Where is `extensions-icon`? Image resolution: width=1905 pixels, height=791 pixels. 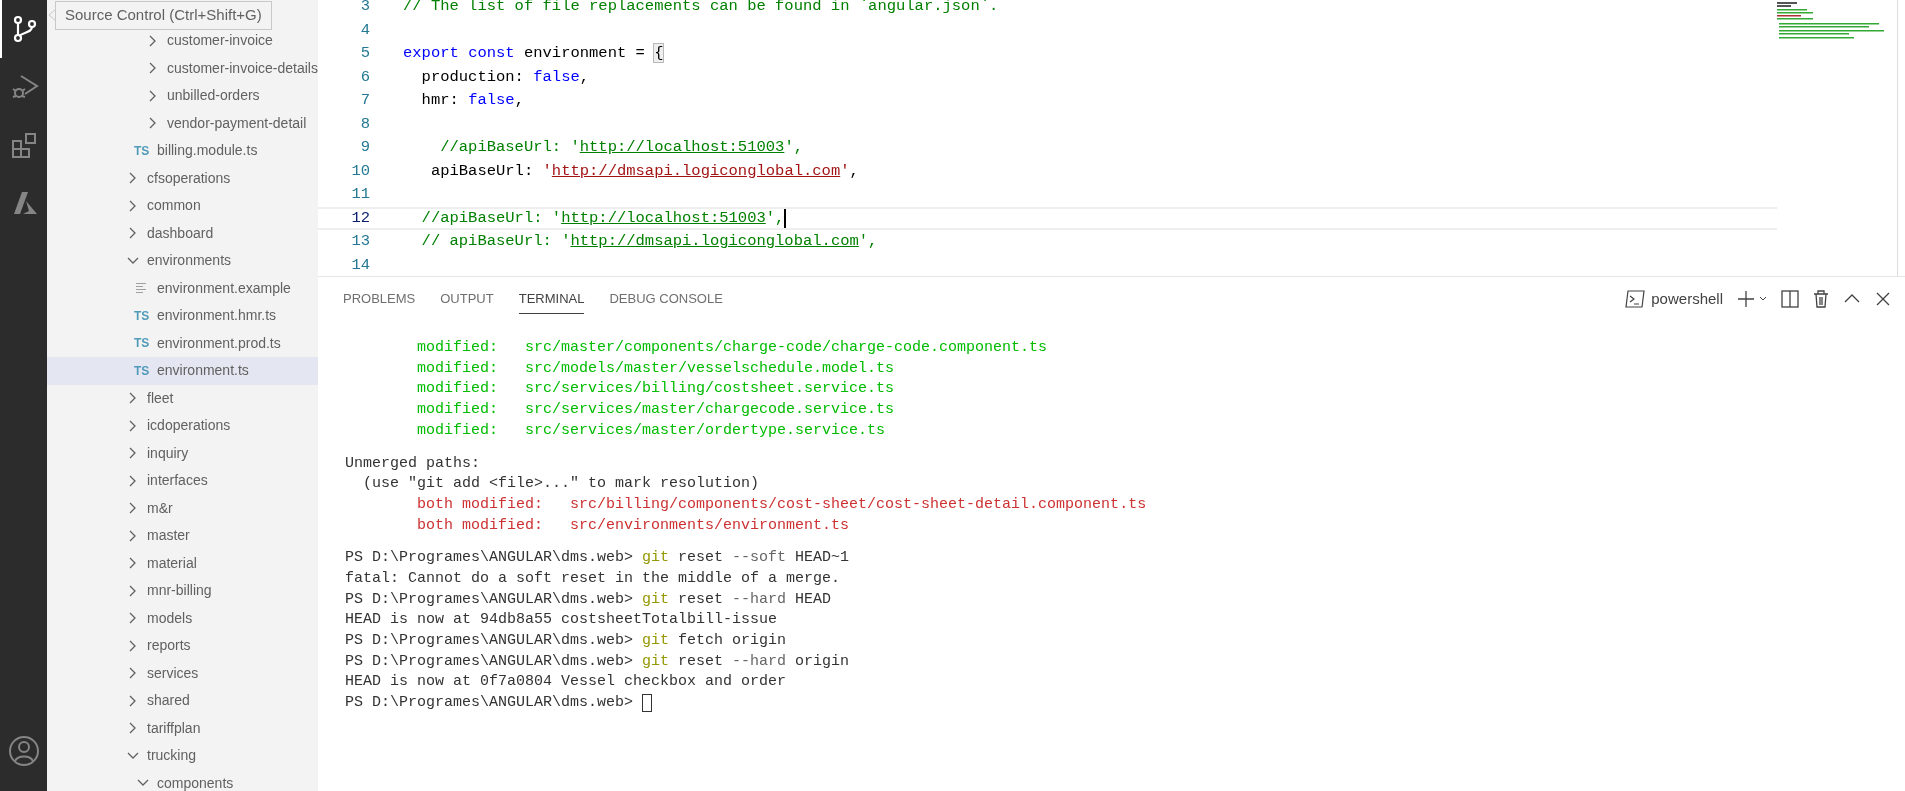
extensions-icon is located at coordinates (24, 145).